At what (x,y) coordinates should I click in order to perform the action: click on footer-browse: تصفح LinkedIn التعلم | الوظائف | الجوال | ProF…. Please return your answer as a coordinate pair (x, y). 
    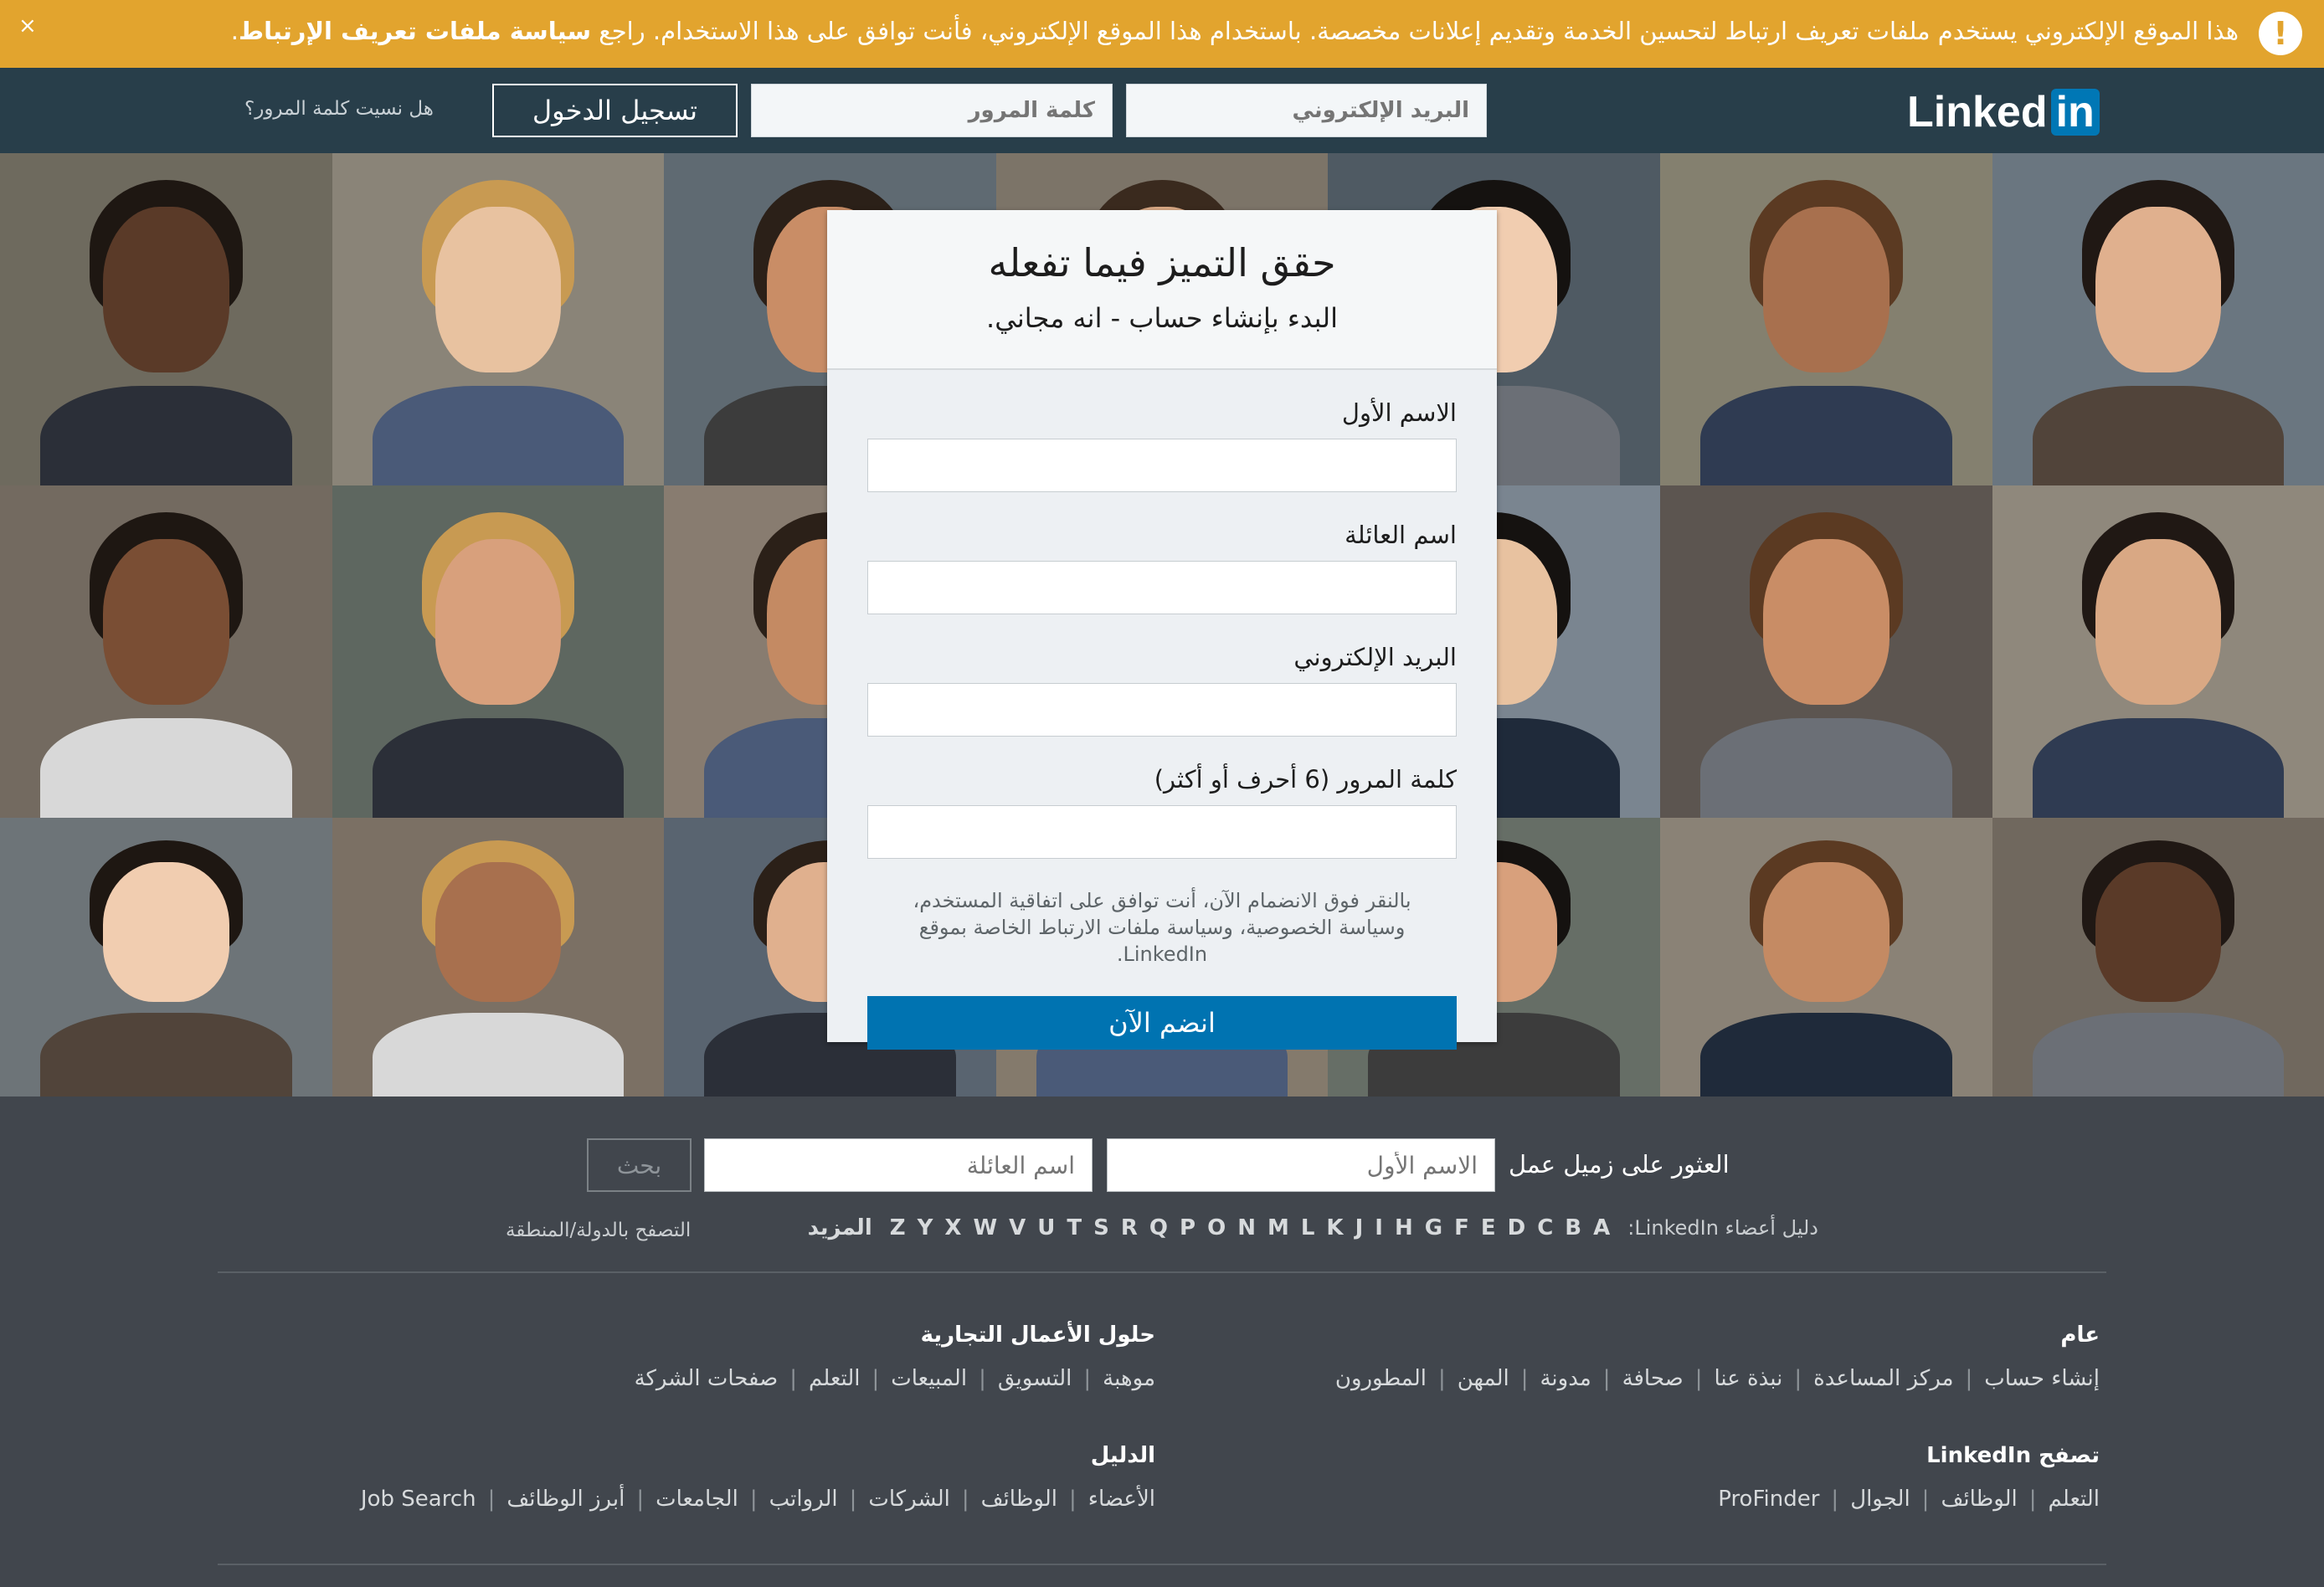
    Looking at the image, I should click on (1909, 1477).